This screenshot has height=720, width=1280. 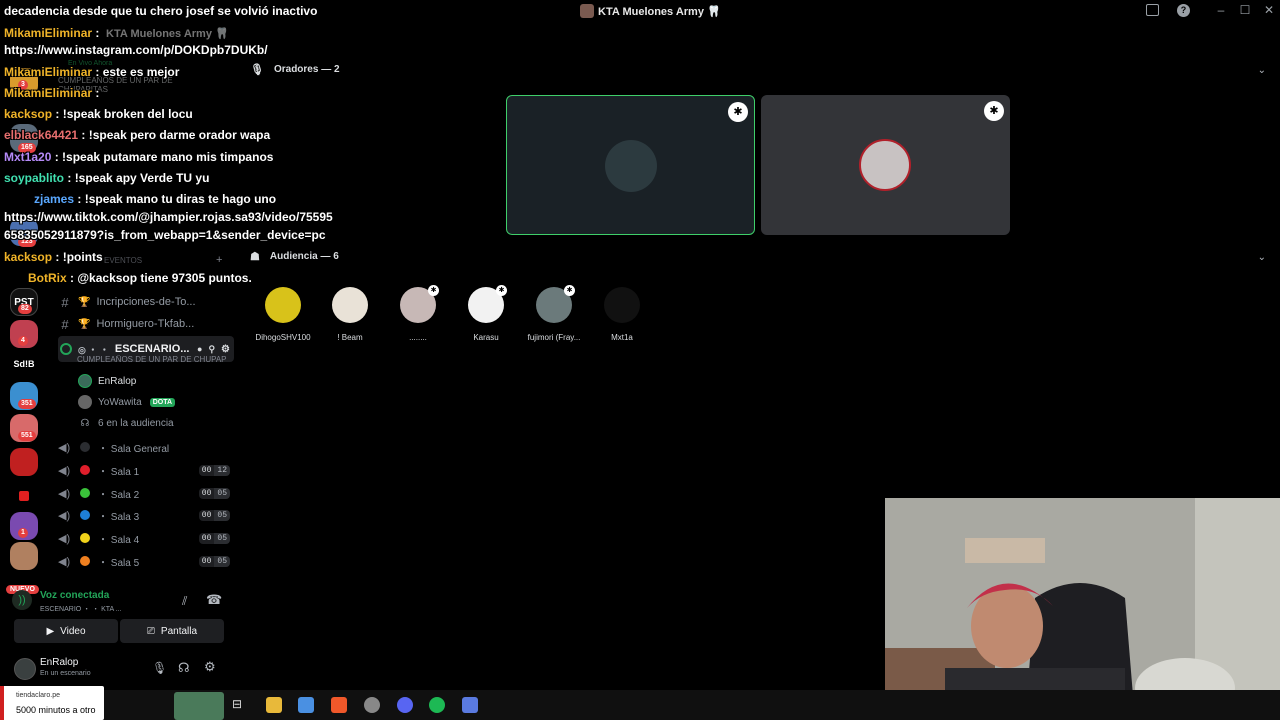 What do you see at coordinates (119, 495) in the screenshot?
I see `voice-channel-label: ・ Sala 2` at bounding box center [119, 495].